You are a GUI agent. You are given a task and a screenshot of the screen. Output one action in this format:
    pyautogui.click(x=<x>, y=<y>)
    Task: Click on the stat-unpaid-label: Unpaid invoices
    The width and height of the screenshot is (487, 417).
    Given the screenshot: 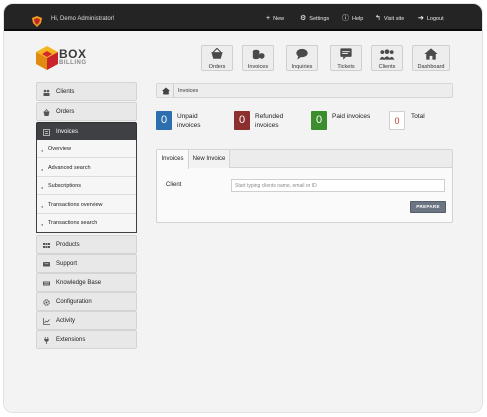 What is the action you would take?
    pyautogui.click(x=188, y=121)
    